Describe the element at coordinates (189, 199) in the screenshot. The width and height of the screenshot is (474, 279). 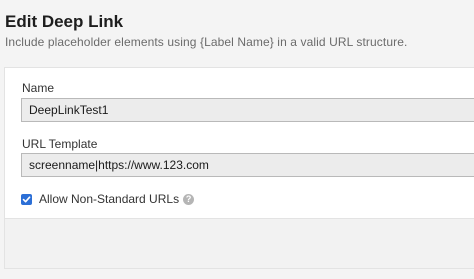
I see `help-icon: ?` at that location.